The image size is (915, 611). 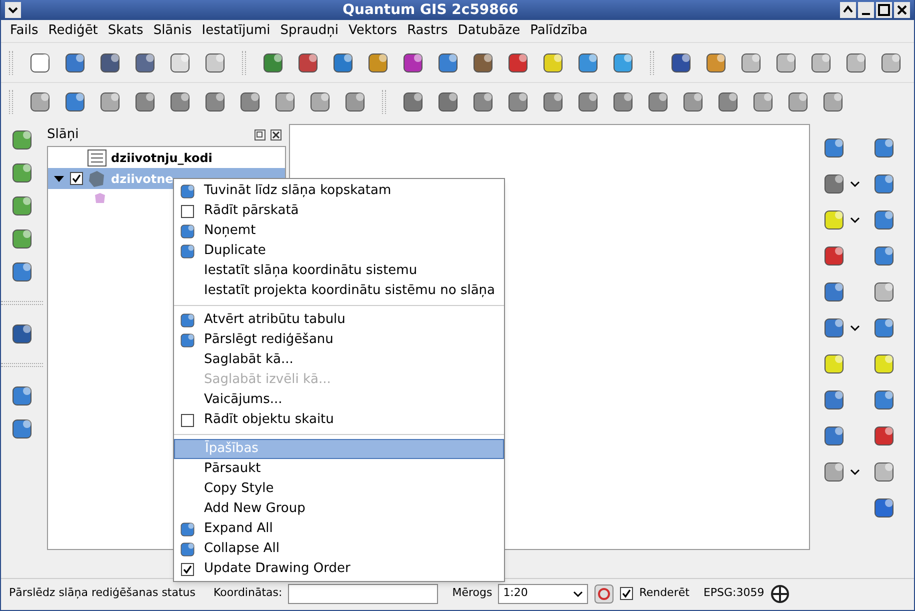 What do you see at coordinates (125, 31) in the screenshot?
I see `menu-item: Skats` at bounding box center [125, 31].